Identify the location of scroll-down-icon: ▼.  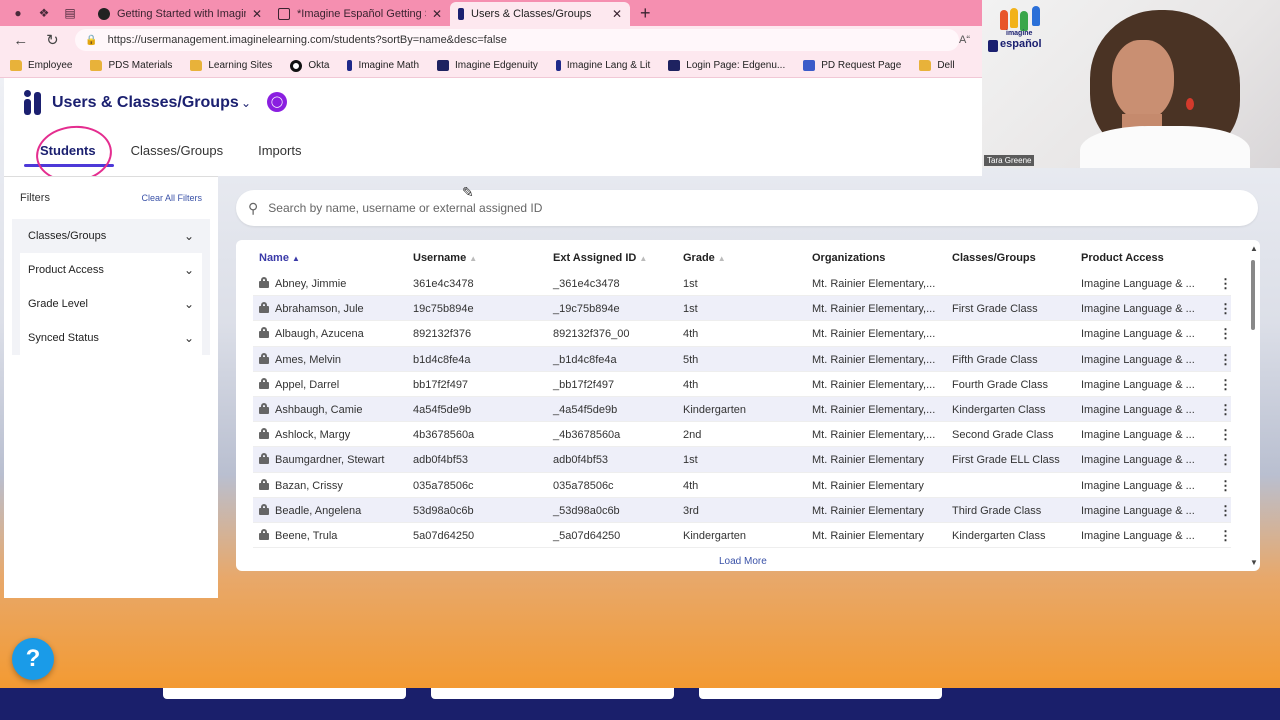
(1254, 562).